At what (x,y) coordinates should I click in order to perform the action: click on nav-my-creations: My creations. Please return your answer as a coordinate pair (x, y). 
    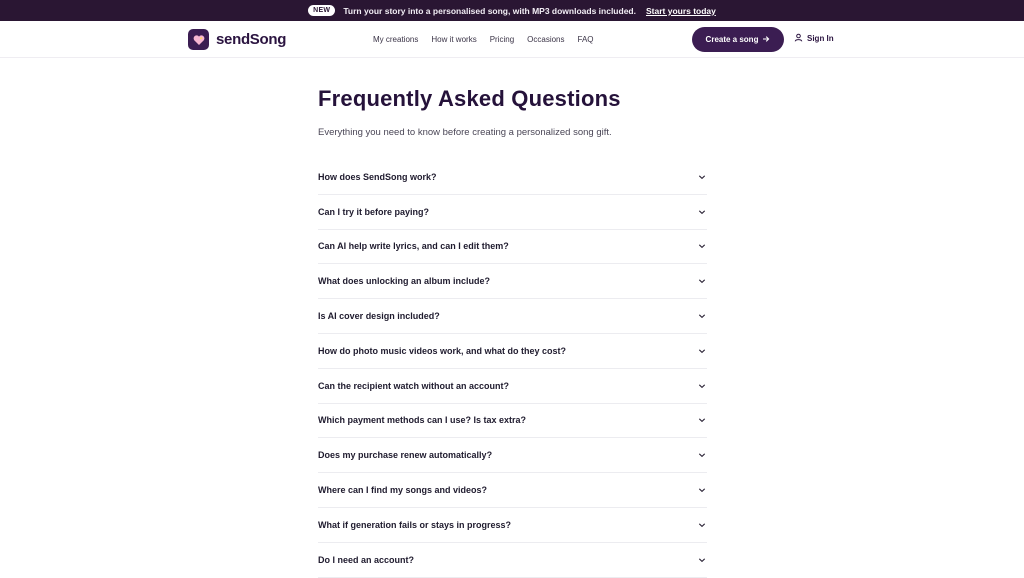
    Looking at the image, I should click on (395, 39).